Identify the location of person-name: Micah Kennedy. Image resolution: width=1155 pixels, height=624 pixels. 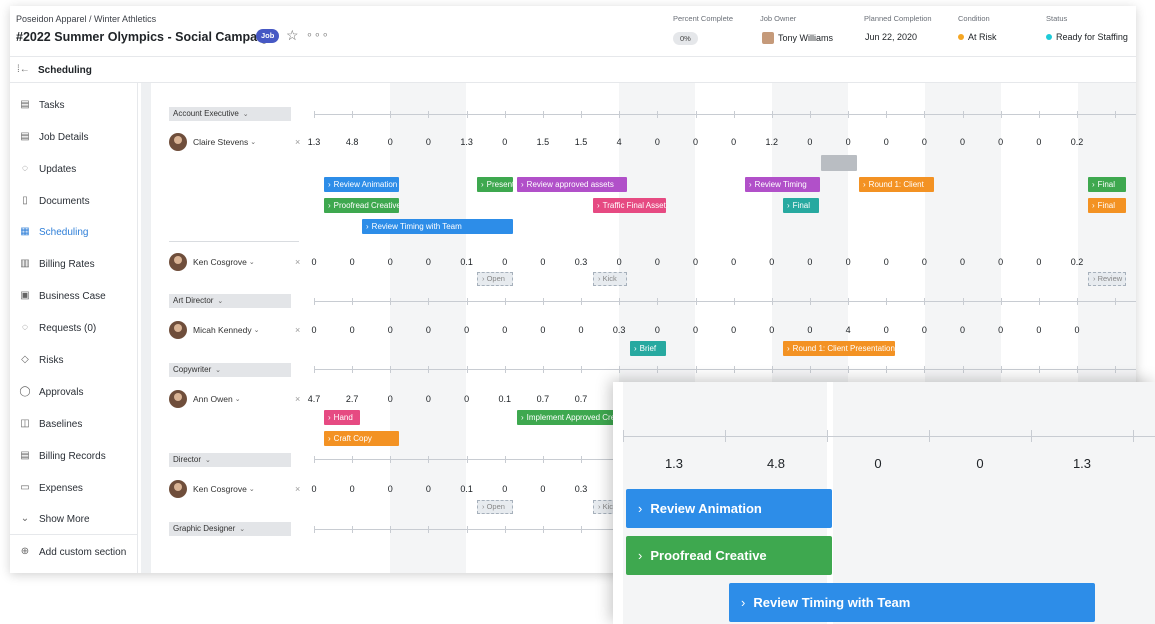
(222, 330).